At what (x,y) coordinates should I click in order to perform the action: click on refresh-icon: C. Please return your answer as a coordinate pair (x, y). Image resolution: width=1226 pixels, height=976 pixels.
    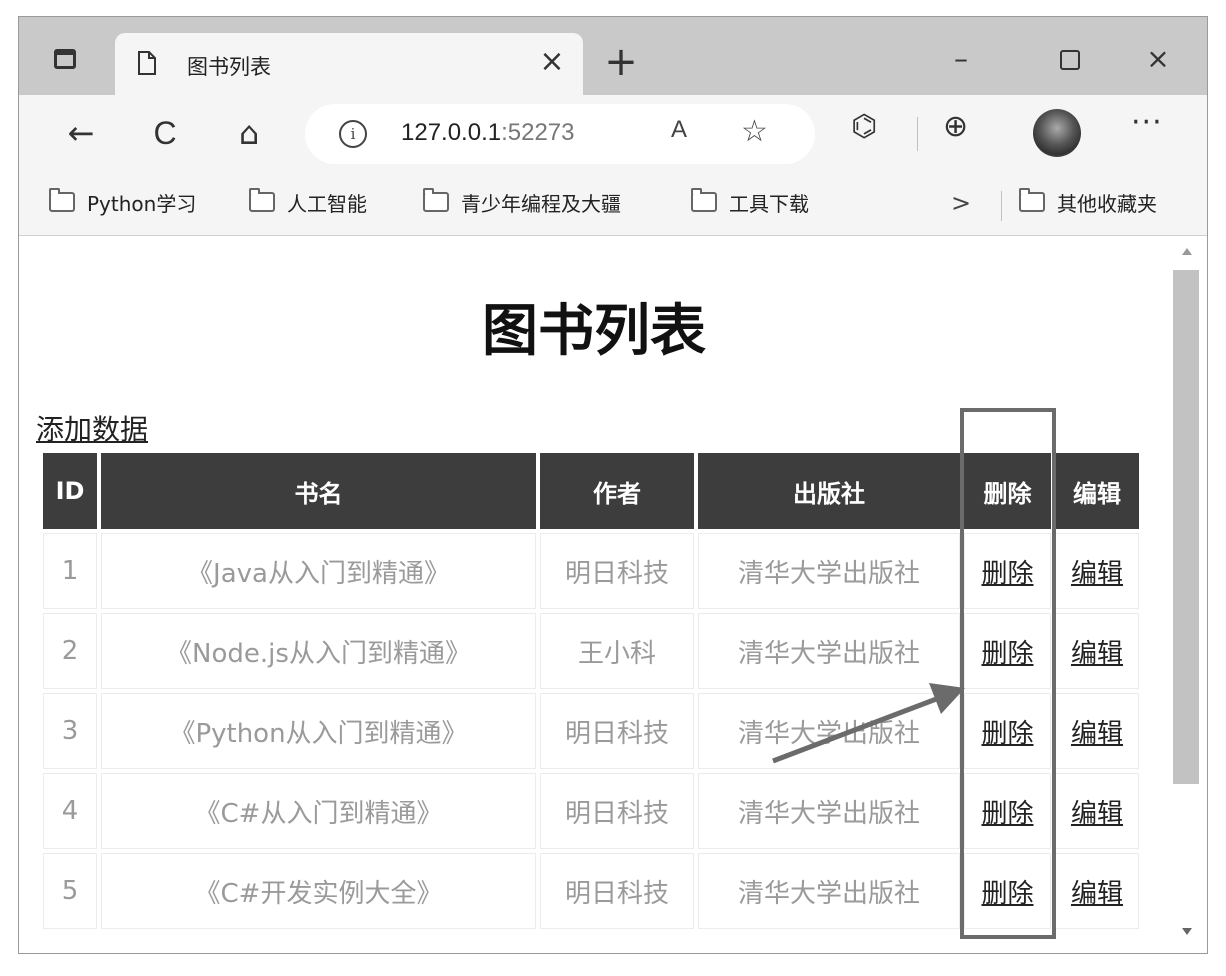
    Looking at the image, I should click on (165, 133).